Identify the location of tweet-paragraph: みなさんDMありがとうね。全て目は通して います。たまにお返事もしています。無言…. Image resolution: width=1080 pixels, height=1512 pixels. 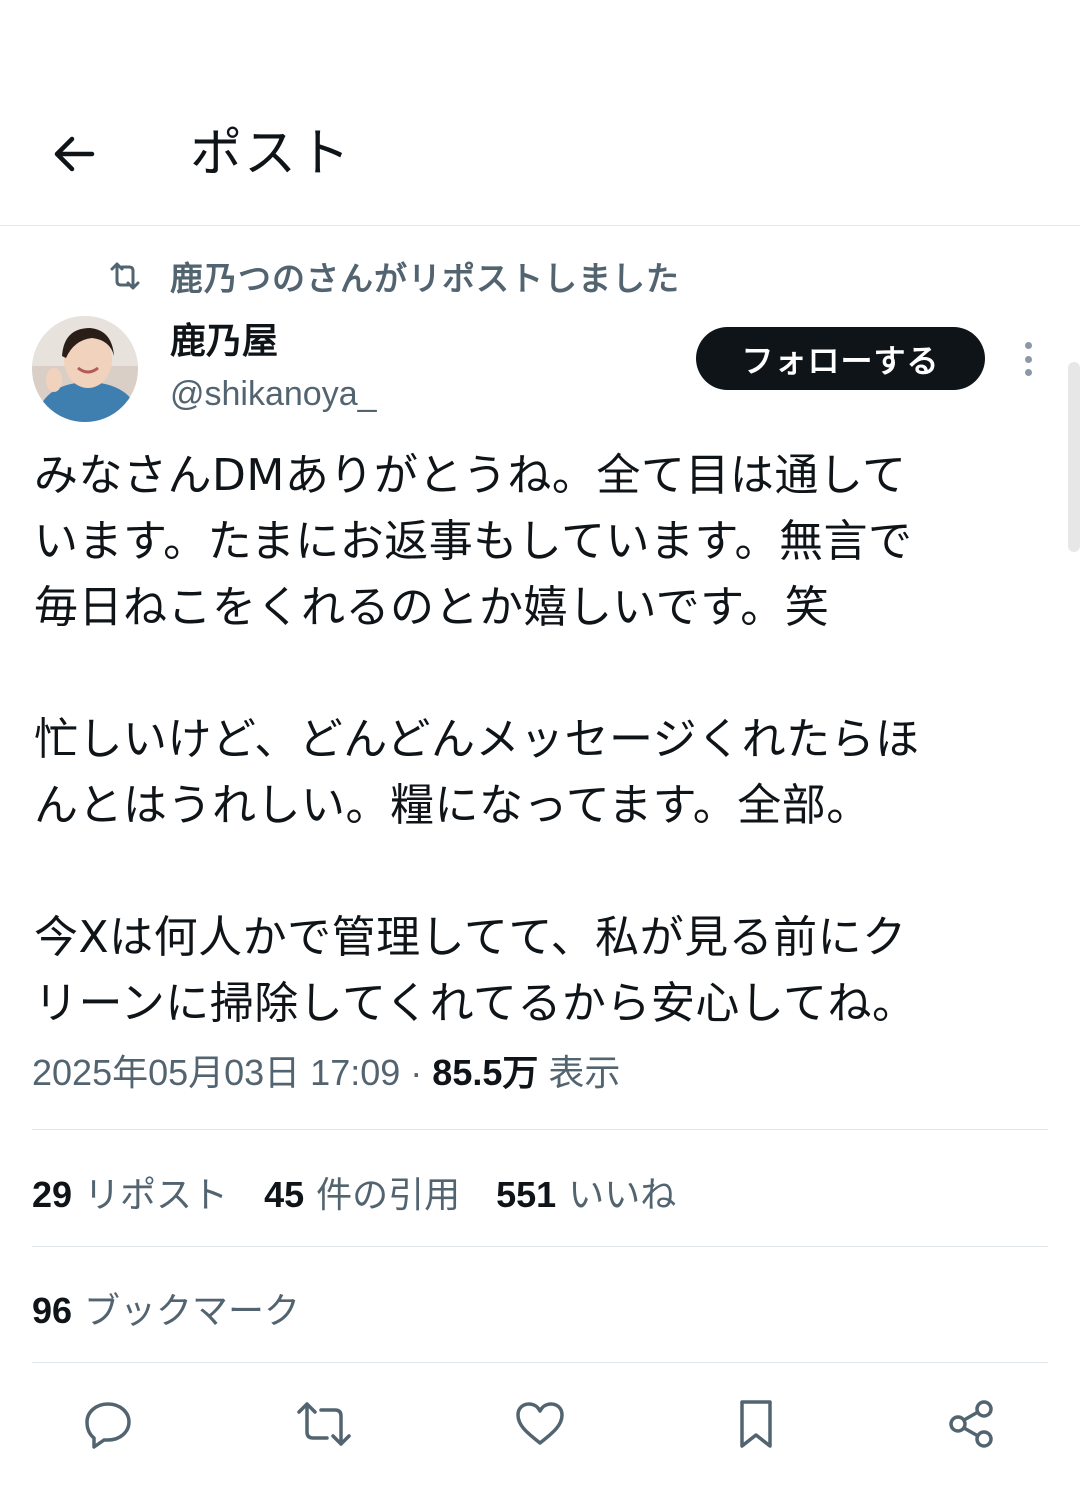
(544, 542).